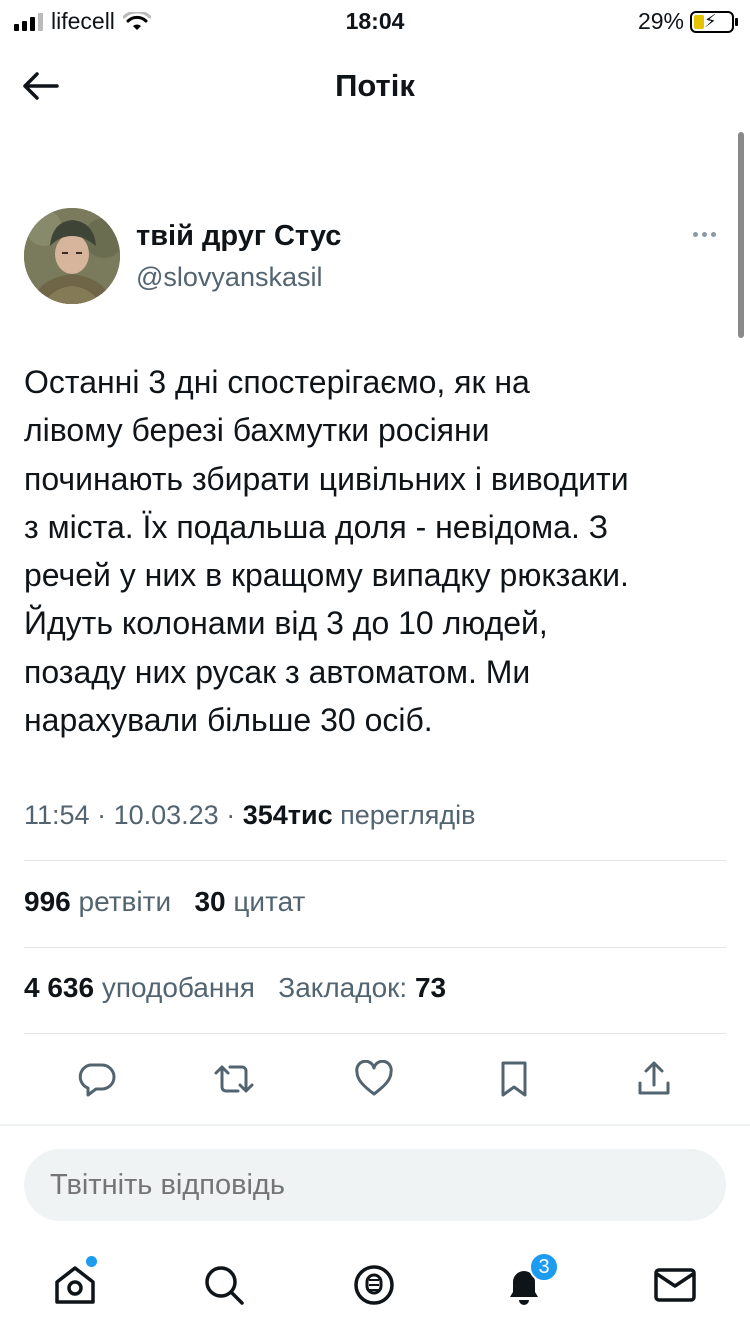  I want to click on heart-icon, so click(374, 1078).